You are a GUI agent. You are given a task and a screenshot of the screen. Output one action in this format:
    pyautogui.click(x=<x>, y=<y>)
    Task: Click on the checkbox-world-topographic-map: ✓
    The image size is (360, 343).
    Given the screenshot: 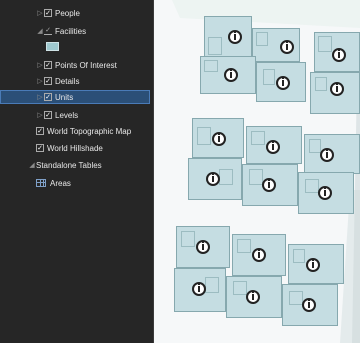 What is the action you would take?
    pyautogui.click(x=40, y=131)
    